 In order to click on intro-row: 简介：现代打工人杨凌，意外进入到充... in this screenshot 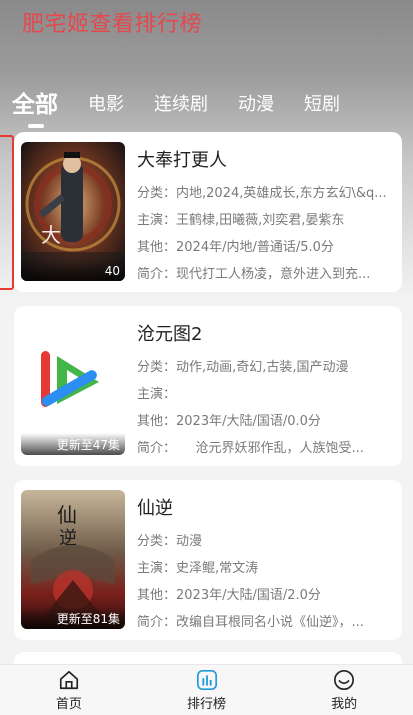, I will do `click(264, 274)`.